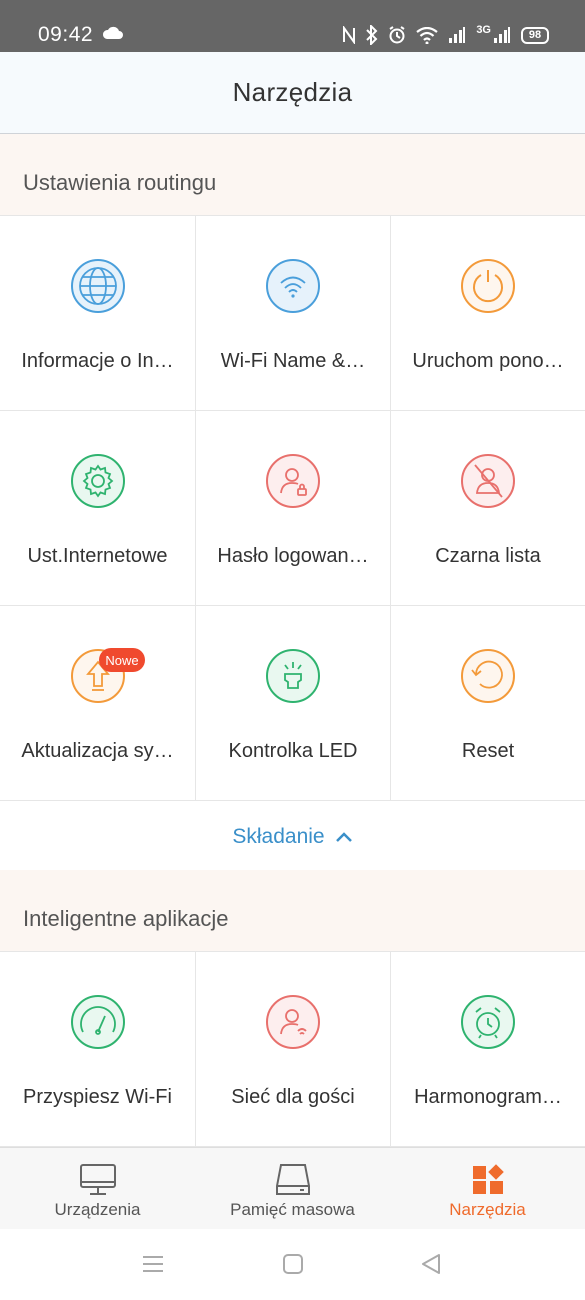 This screenshot has width=585, height=1300. What do you see at coordinates (112, 32) in the screenshot?
I see `cloud-icon` at bounding box center [112, 32].